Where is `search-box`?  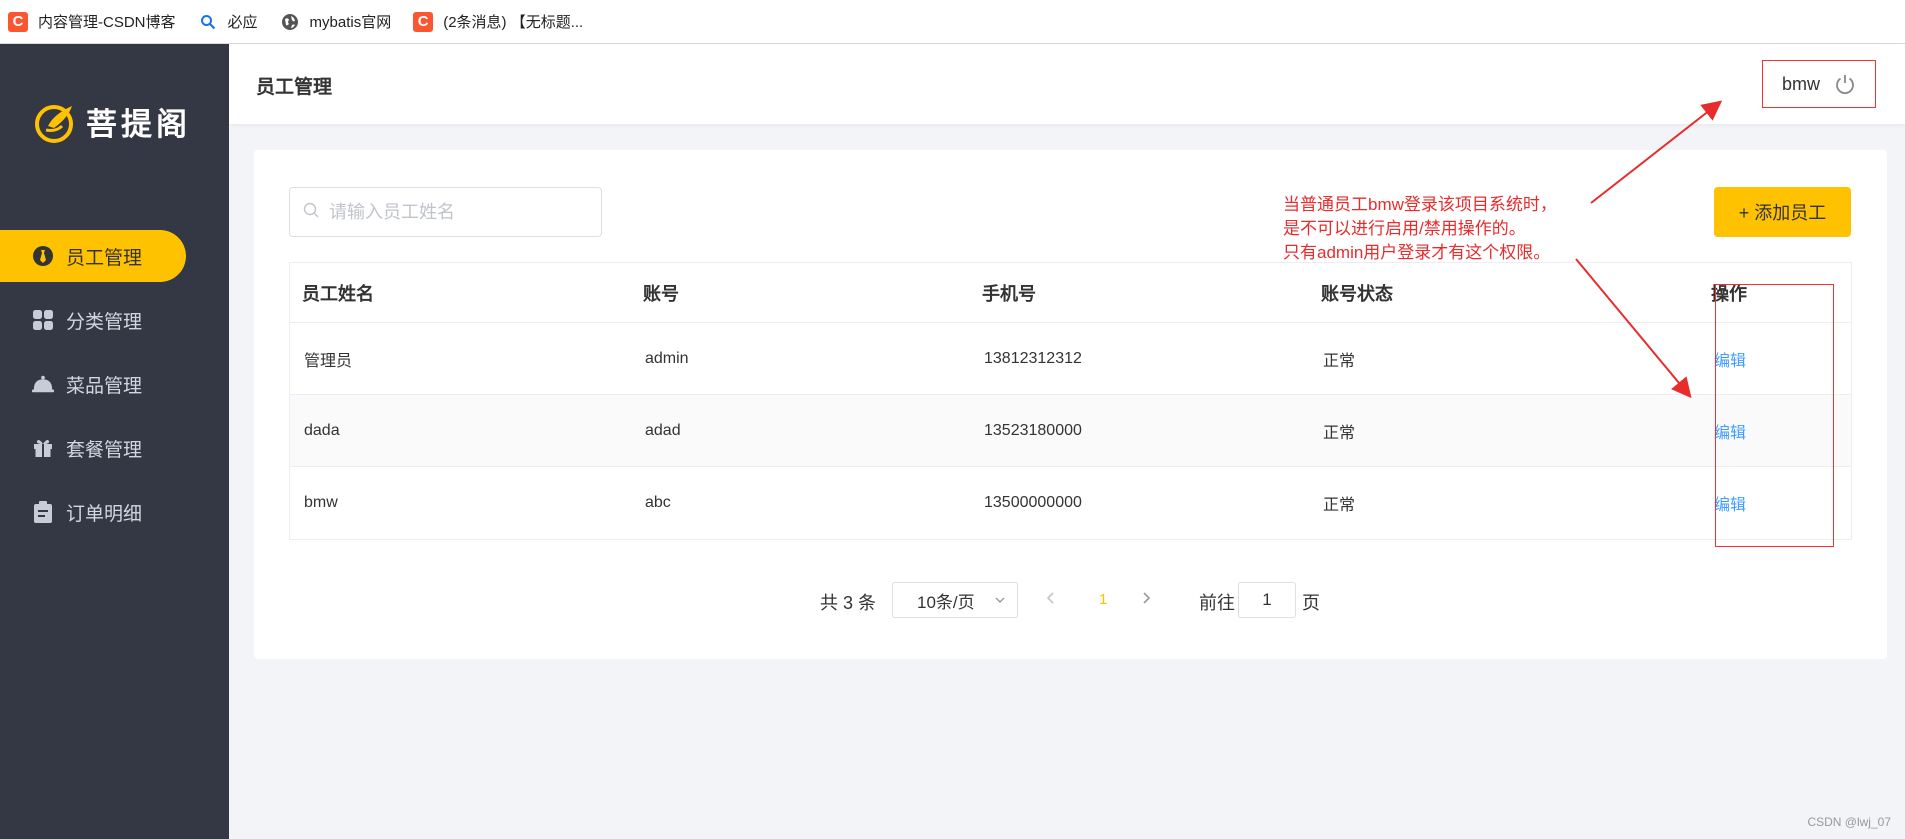 search-box is located at coordinates (445, 212).